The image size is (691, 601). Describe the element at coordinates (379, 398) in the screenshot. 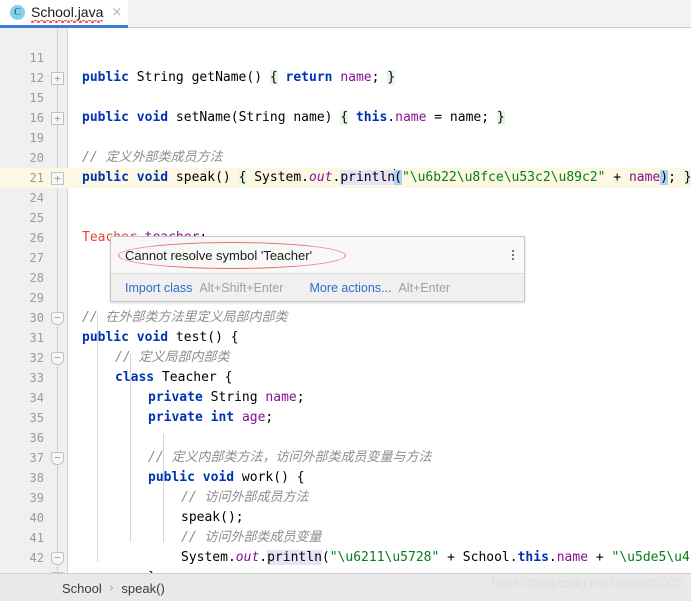

I see `code-line-33: private String name;` at that location.